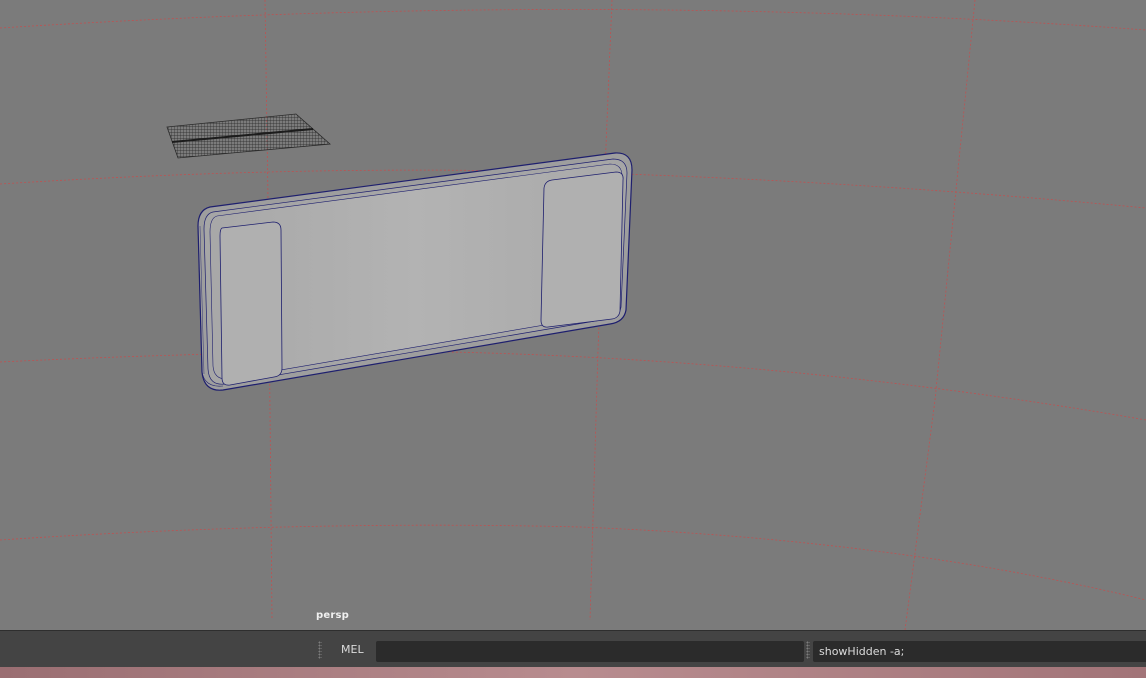 The image size is (1146, 678). I want to click on bottom-edge-strip, so click(573, 672).